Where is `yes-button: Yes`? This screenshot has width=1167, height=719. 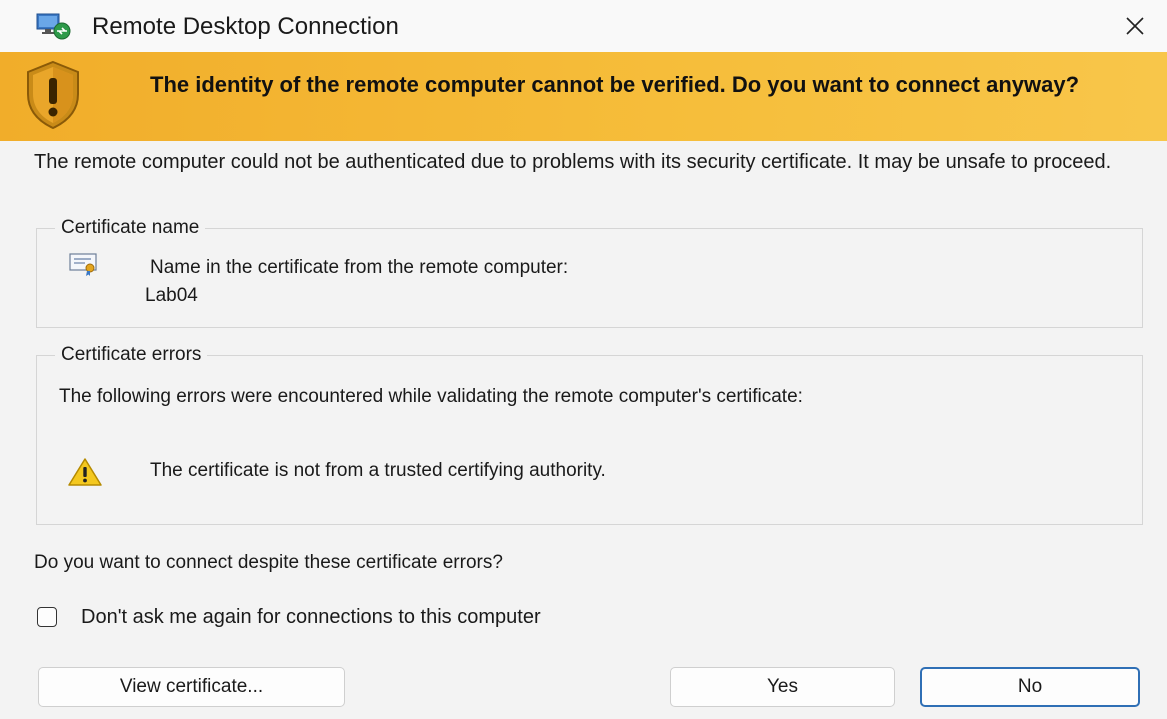 yes-button: Yes is located at coordinates (782, 687).